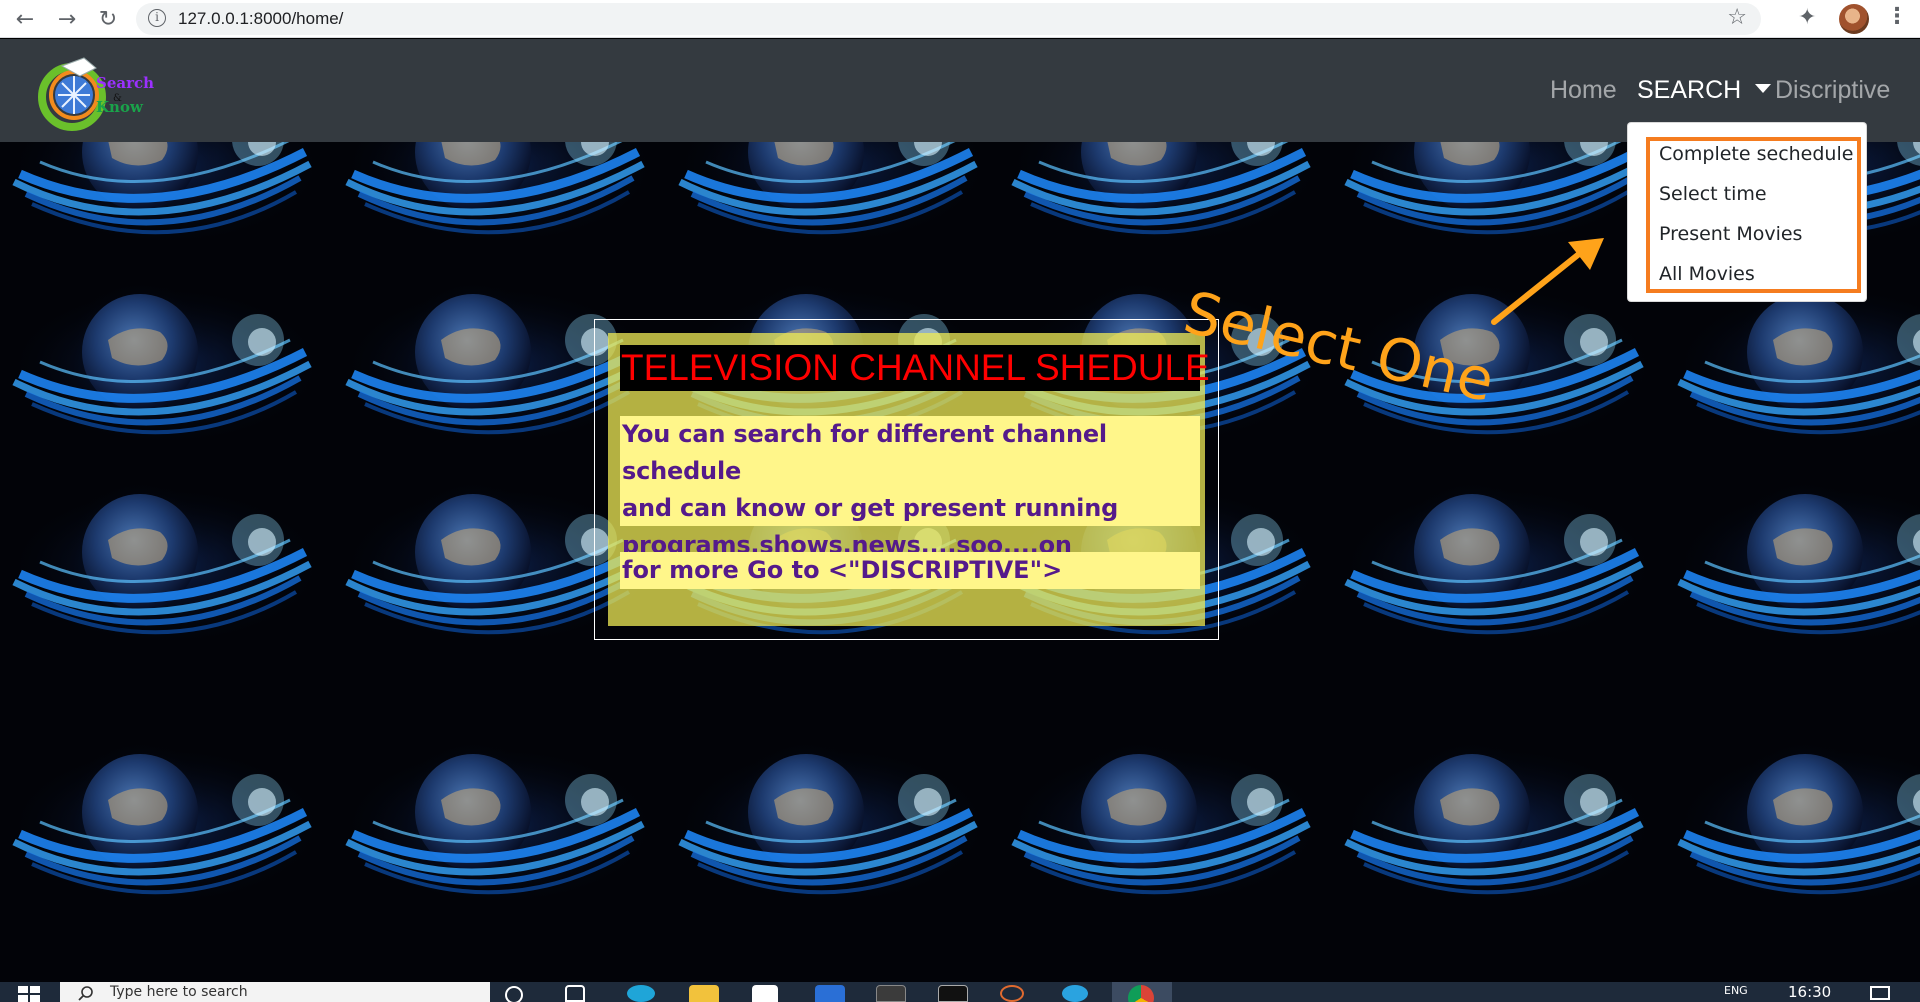  Describe the element at coordinates (25, 19) in the screenshot. I see `back-arrow-icon: ←` at that location.